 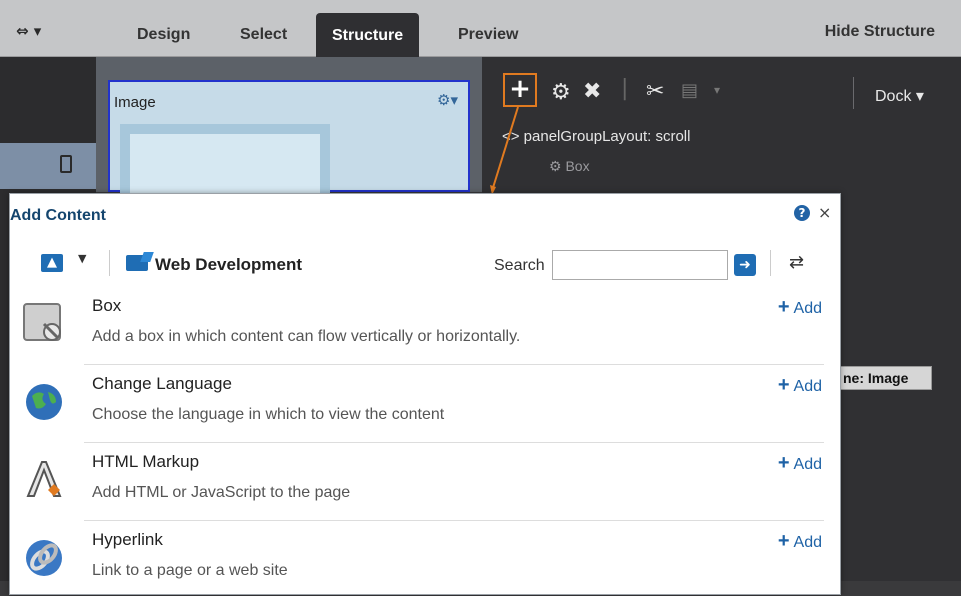 I want to click on item-name: Change Language, so click(x=162, y=383).